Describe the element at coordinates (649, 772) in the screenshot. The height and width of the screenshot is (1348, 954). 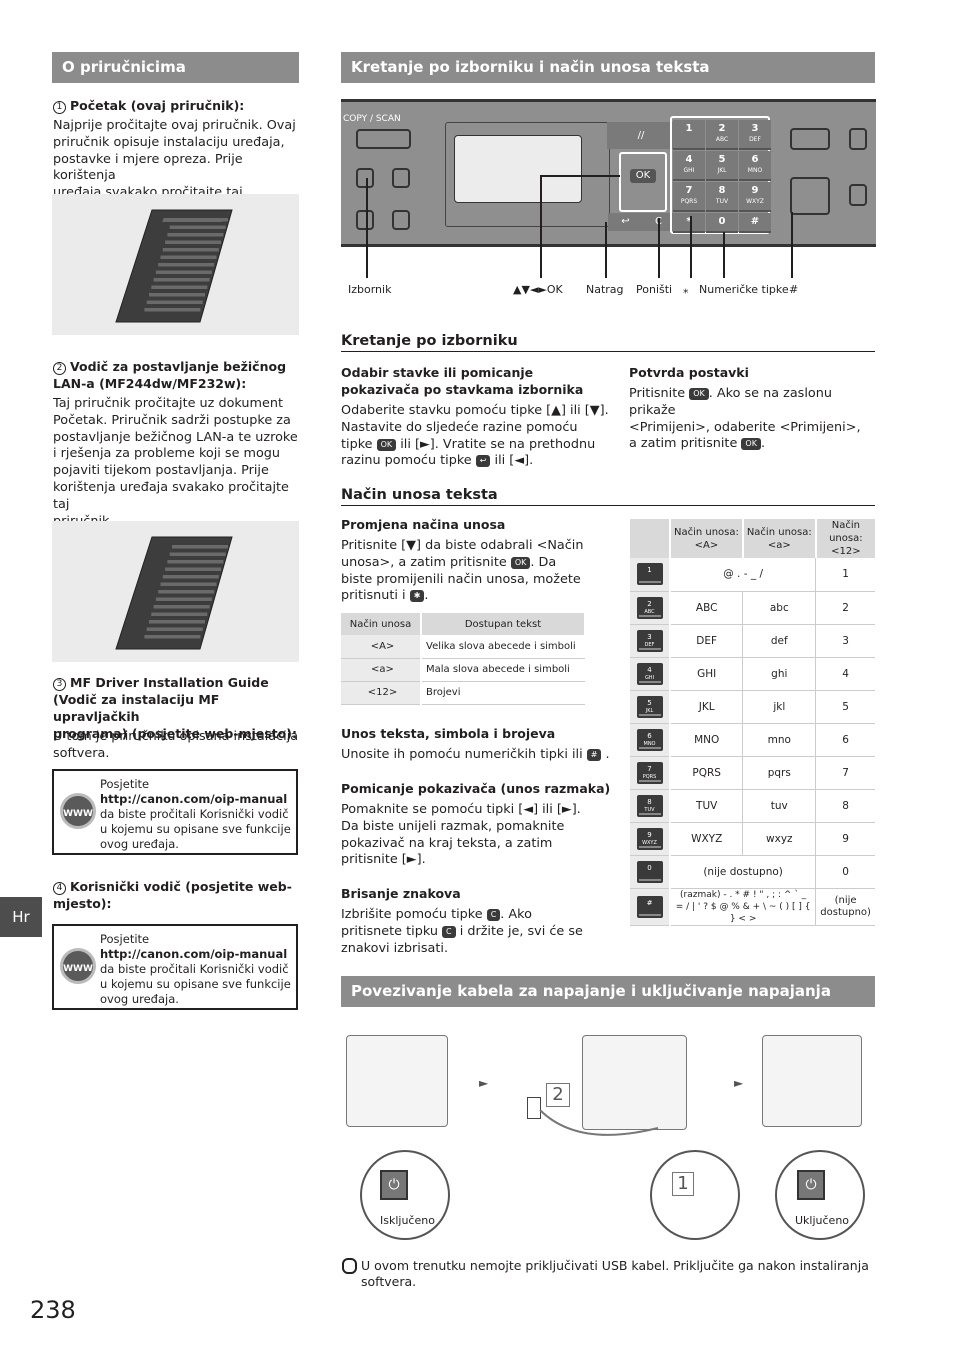
I see `key-7-icon: 7 PQRS` at that location.